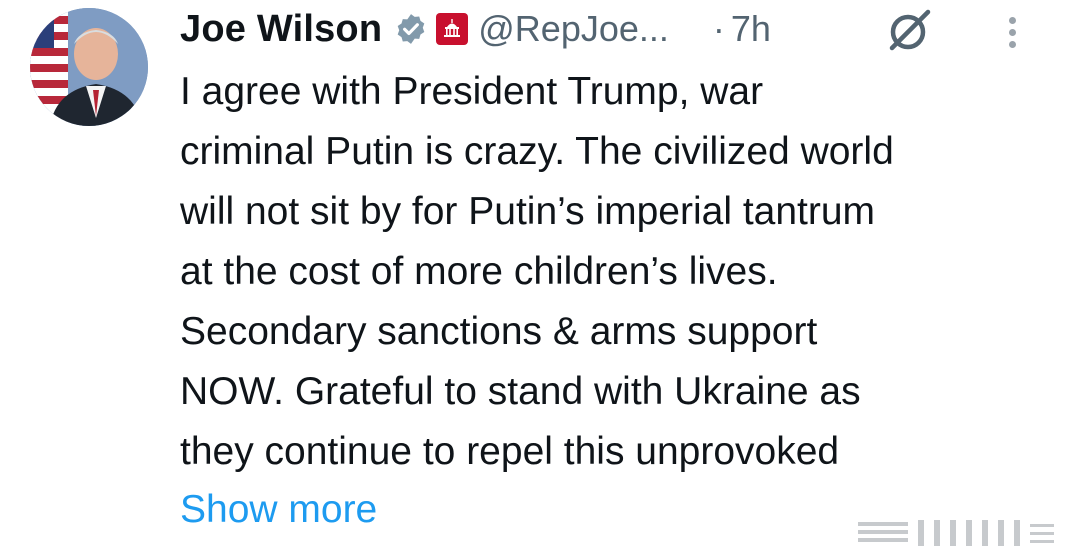  What do you see at coordinates (281, 29) in the screenshot?
I see `author-name: Joe Wilson` at bounding box center [281, 29].